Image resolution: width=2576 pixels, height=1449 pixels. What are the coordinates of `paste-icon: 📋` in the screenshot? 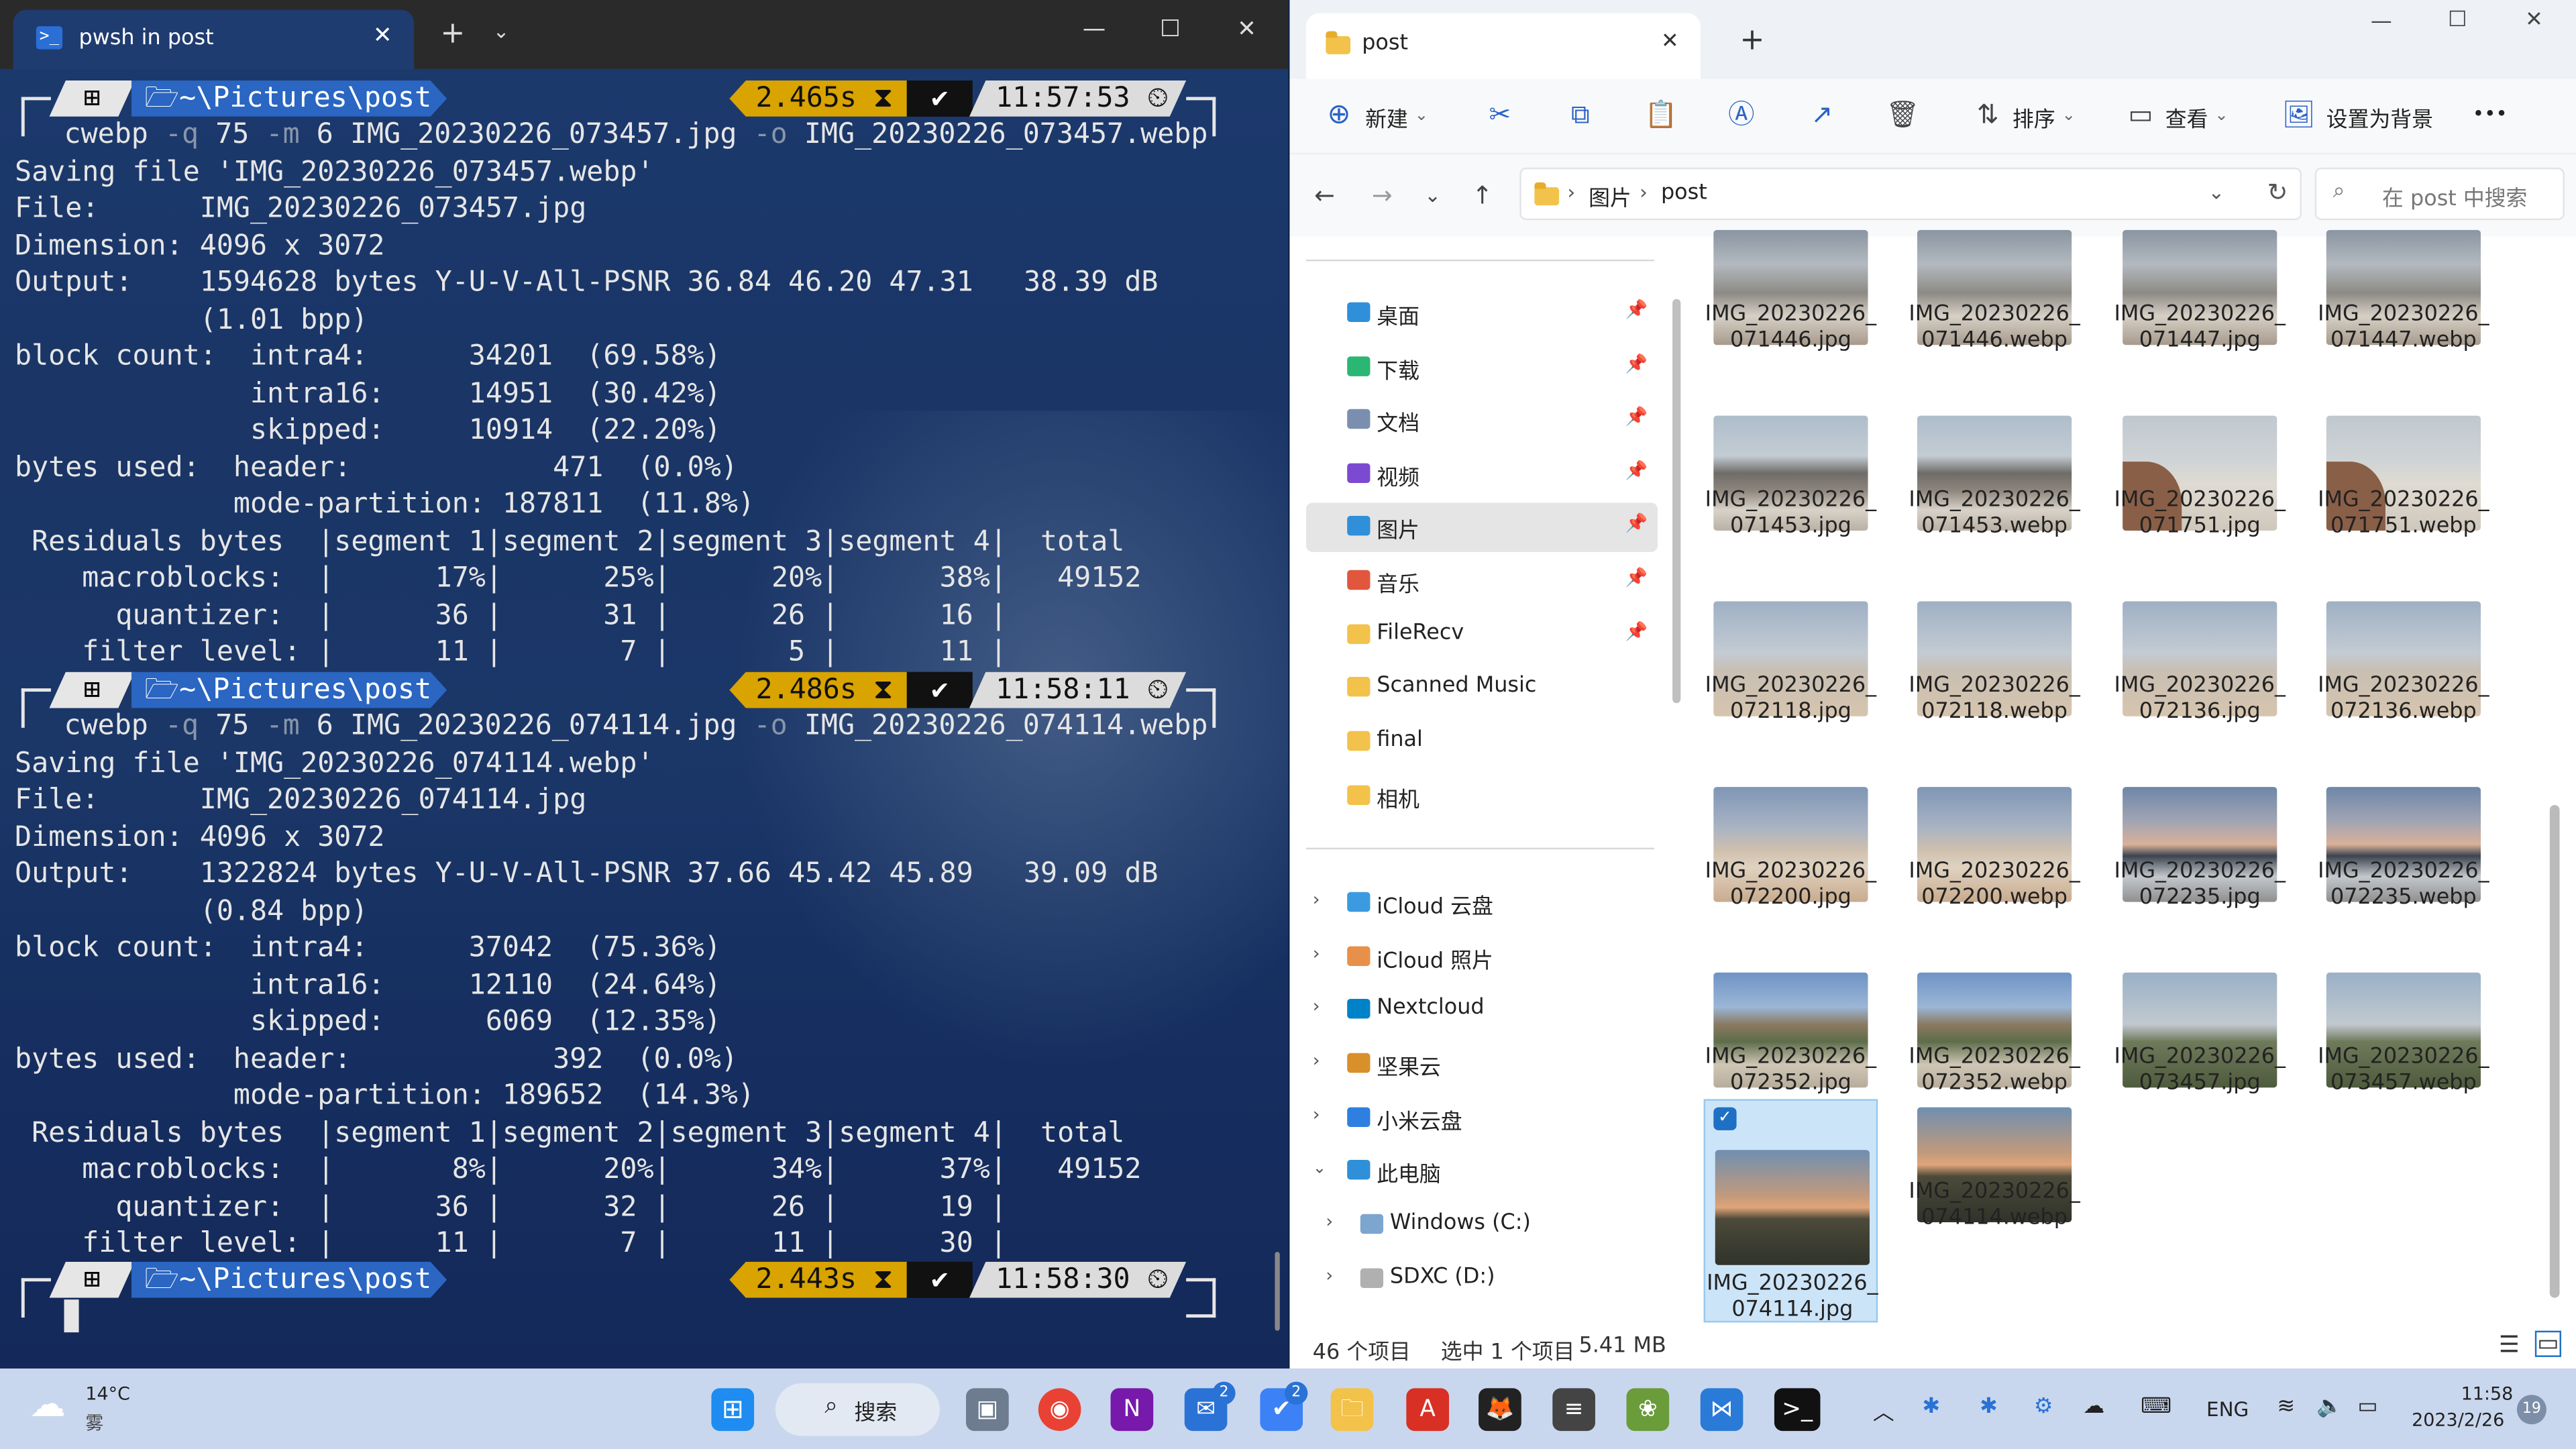 It's located at (1661, 115).